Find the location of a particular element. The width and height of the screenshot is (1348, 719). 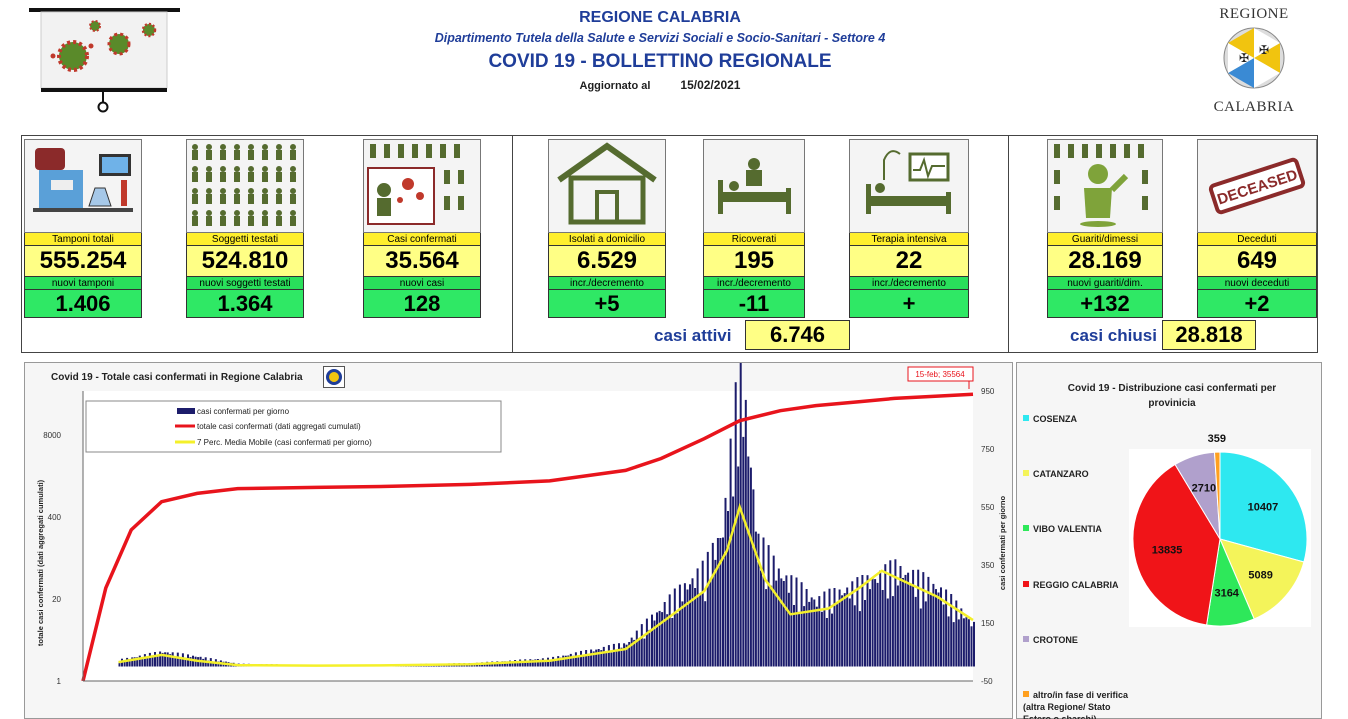

recovered-person-icon is located at coordinates (1105, 186).